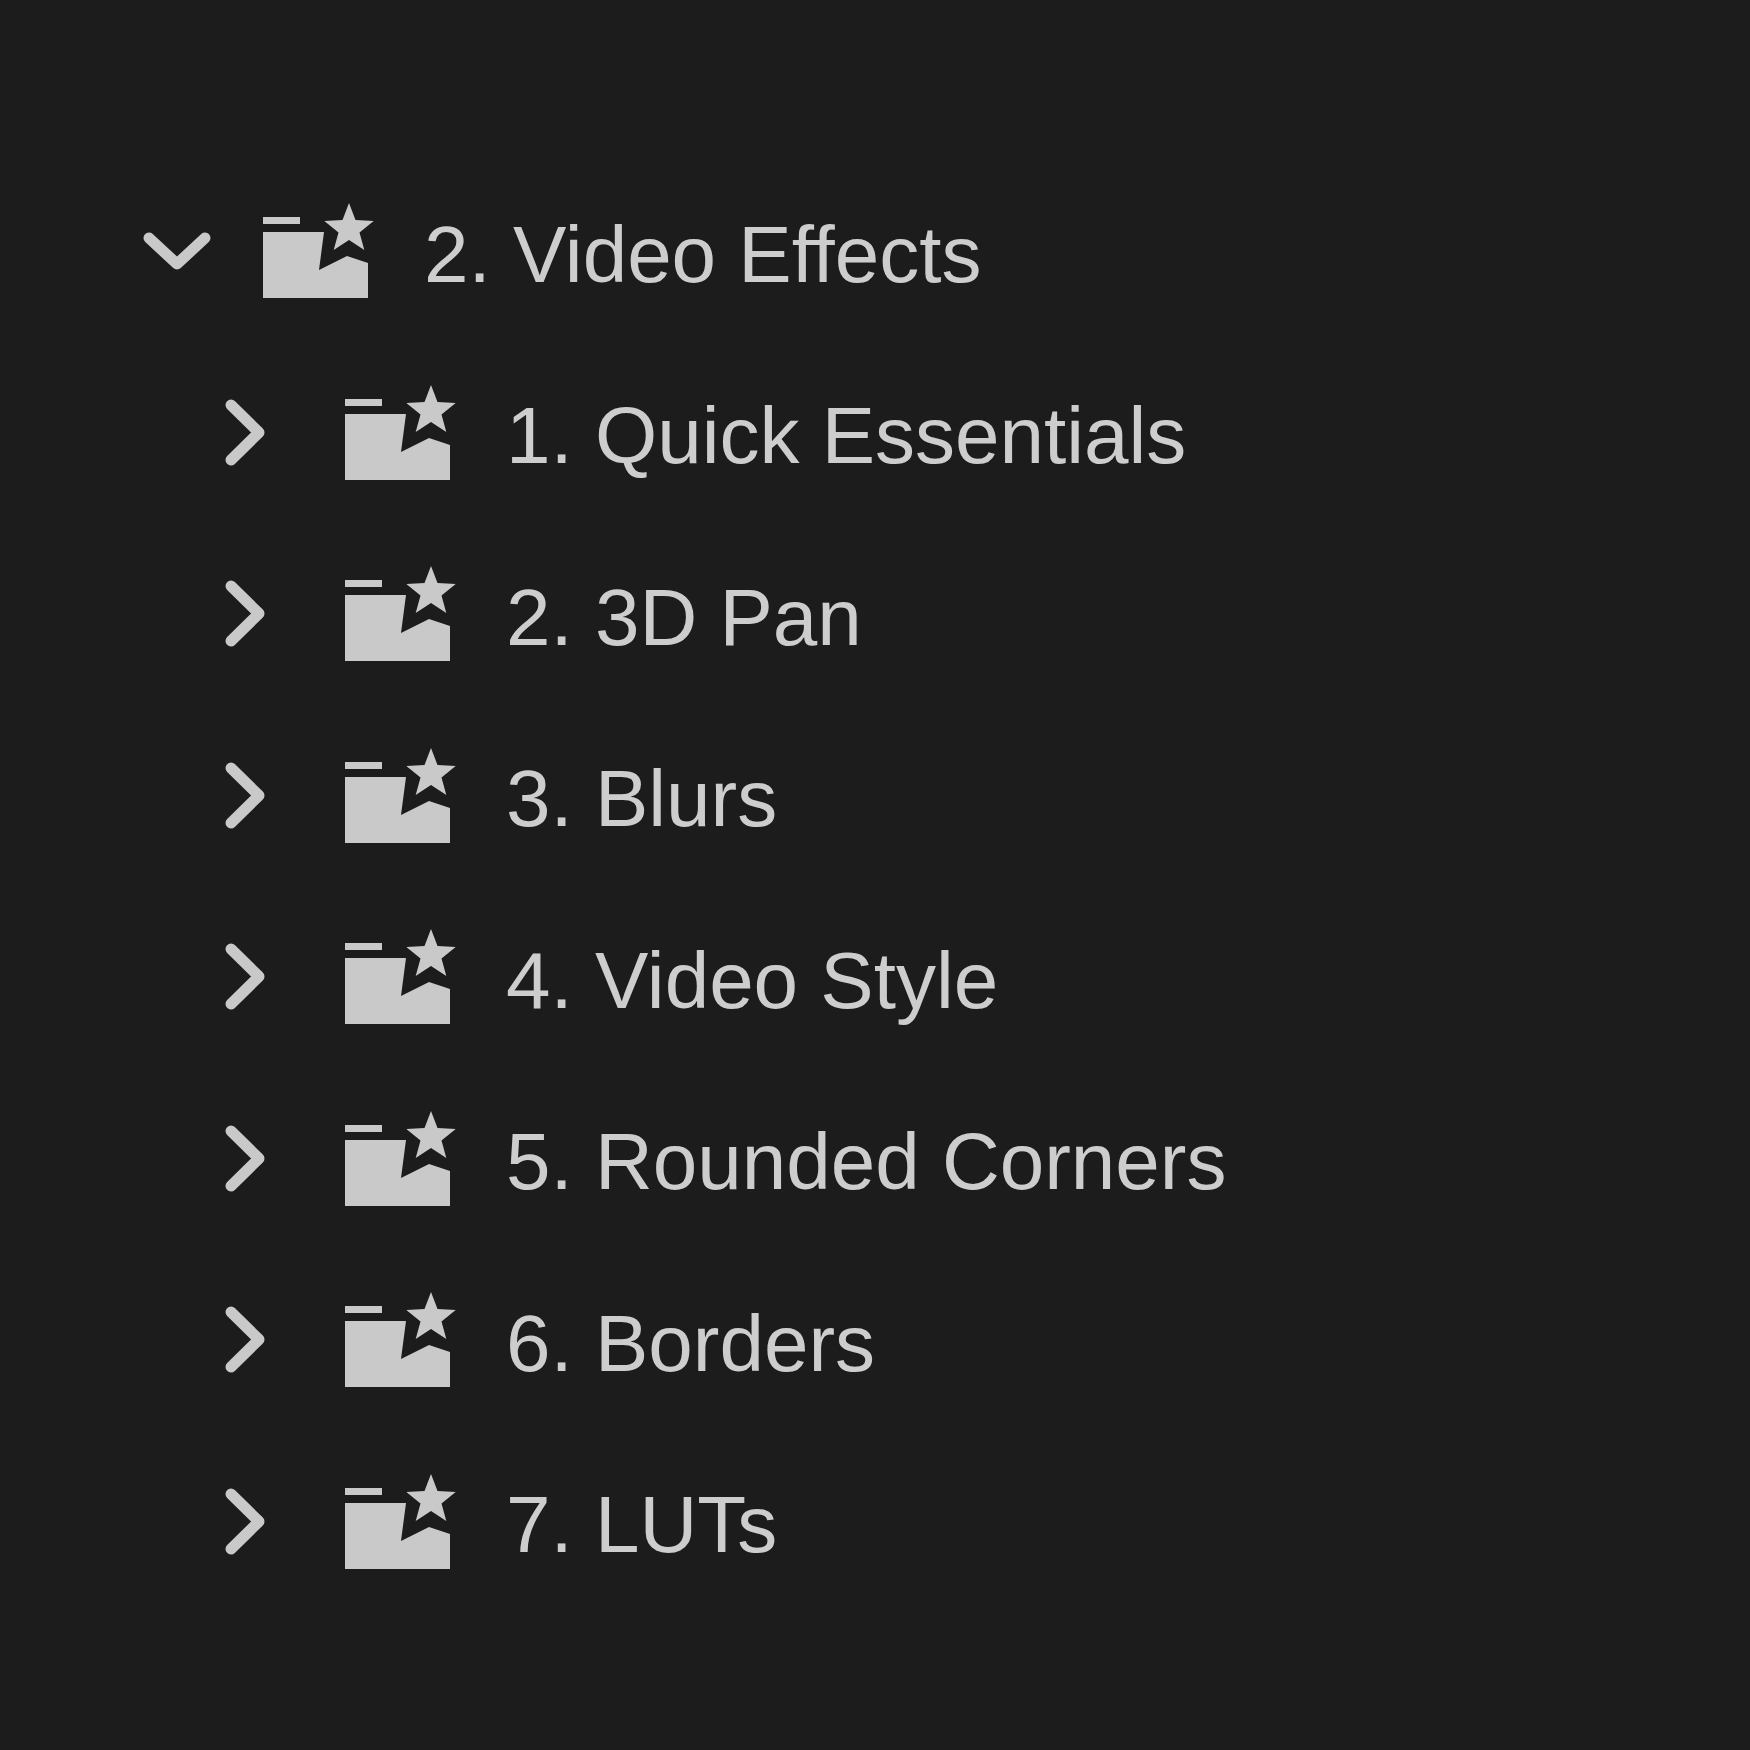  What do you see at coordinates (642, 1521) in the screenshot?
I see `folder-label: 7. LUTs` at bounding box center [642, 1521].